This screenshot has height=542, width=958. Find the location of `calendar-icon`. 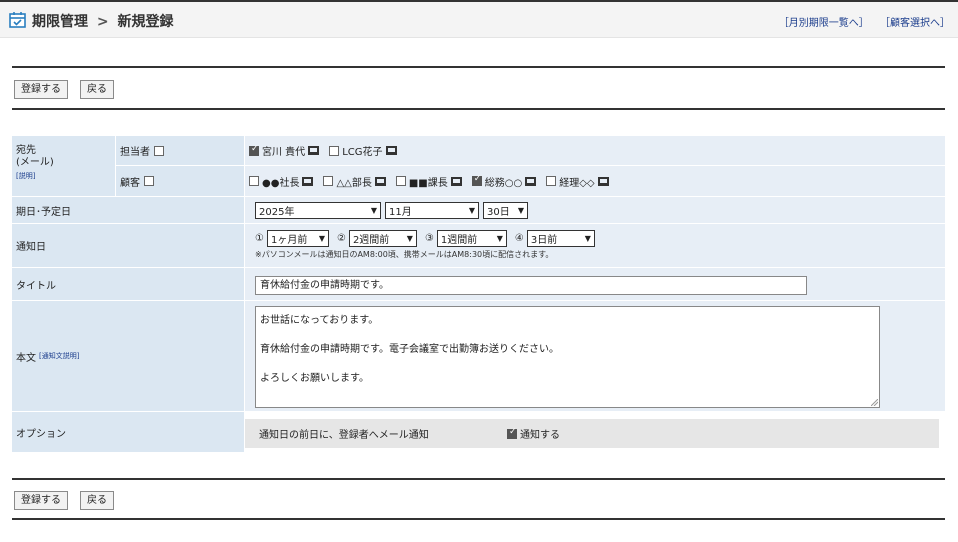

calendar-icon is located at coordinates (17, 20).